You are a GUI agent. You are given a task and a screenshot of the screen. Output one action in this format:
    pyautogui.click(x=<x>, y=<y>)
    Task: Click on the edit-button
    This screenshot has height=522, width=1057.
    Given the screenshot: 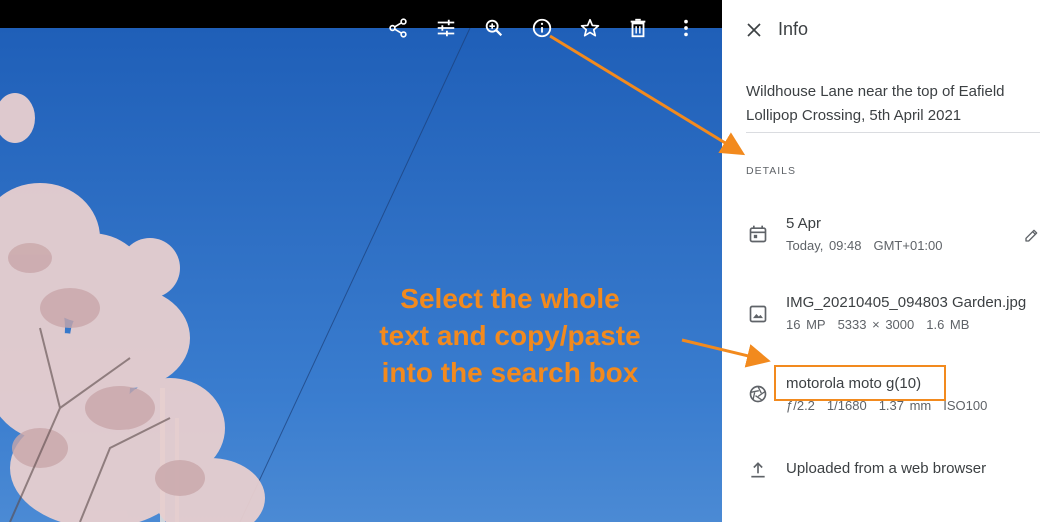 What is the action you would take?
    pyautogui.click(x=446, y=28)
    